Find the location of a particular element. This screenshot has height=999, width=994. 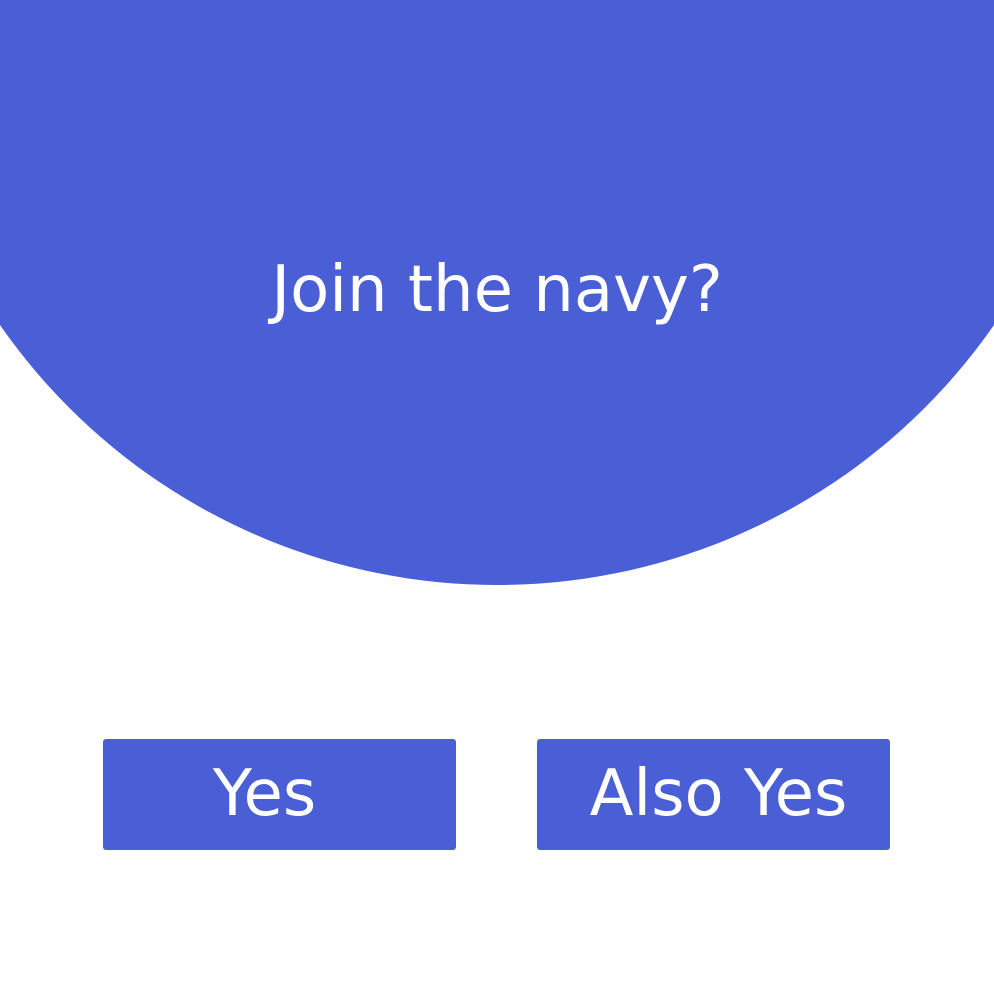

also-yes-button: Also Yes is located at coordinates (713, 794).